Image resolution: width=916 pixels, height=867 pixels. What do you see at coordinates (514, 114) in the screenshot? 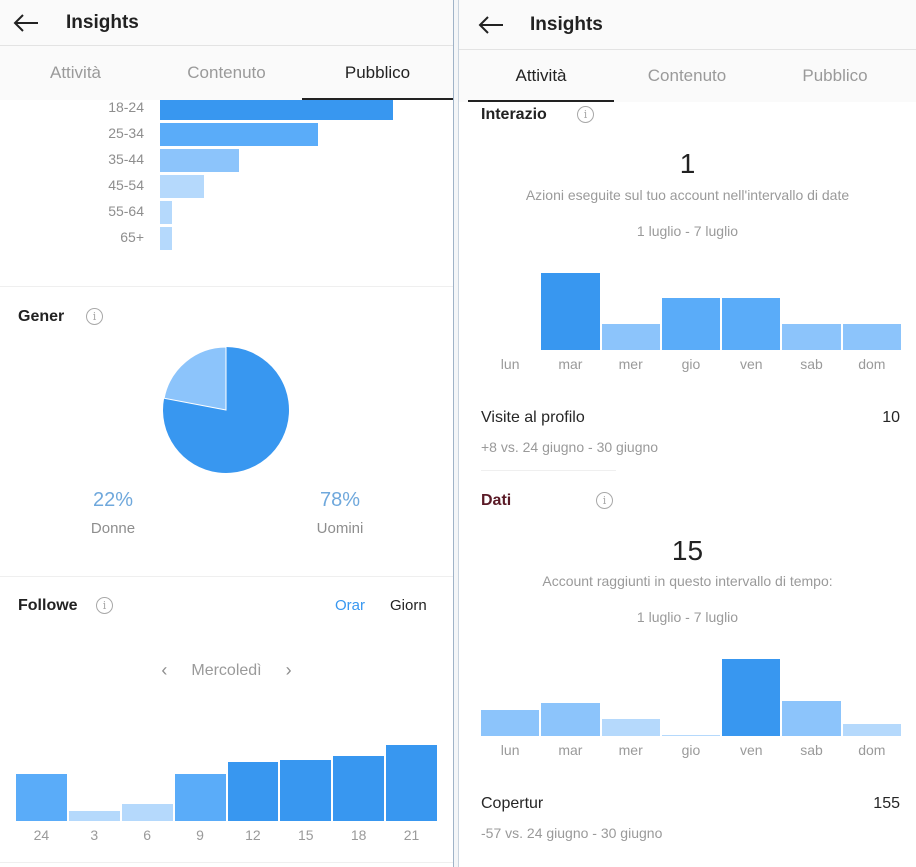
I see `interactions-section-title: Interazio` at bounding box center [514, 114].